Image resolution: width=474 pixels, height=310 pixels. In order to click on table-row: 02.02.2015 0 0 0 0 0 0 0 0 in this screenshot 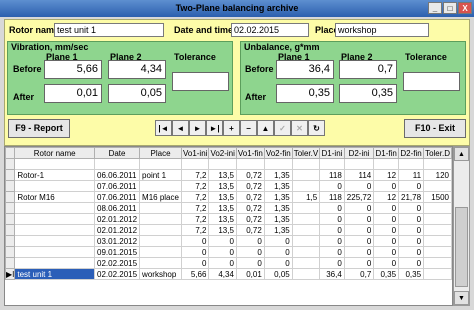, I will do `click(228, 263)`.